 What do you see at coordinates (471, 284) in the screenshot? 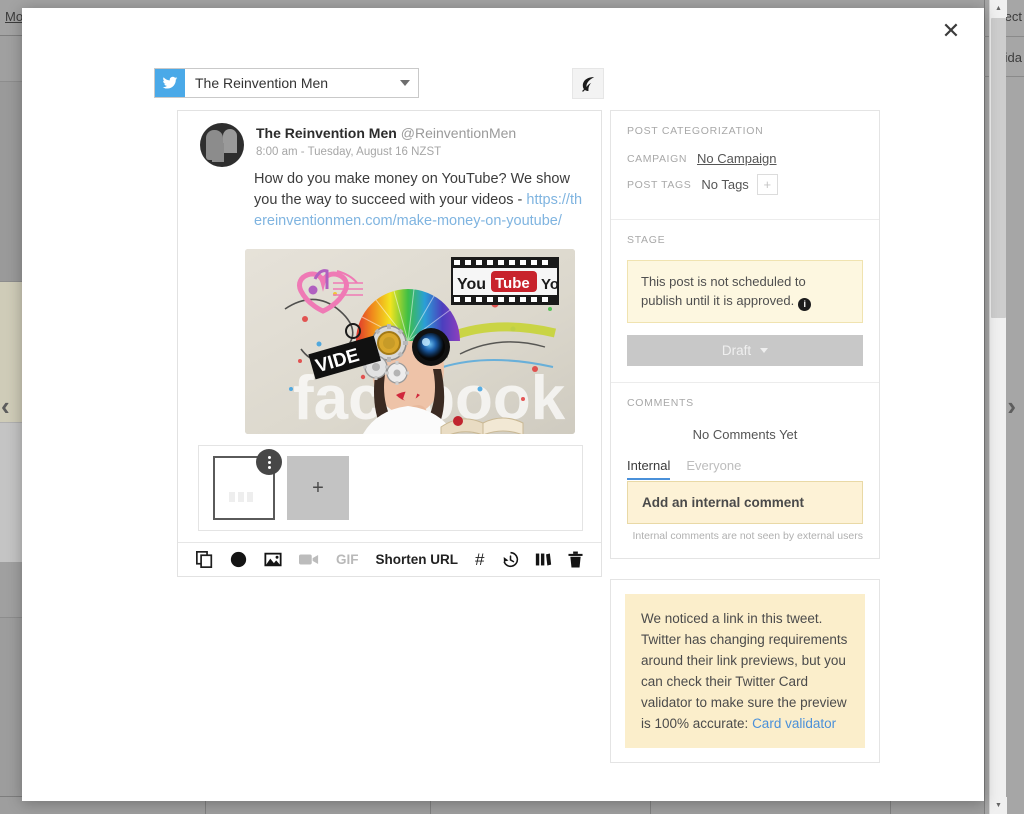
I see `svg-text: You` at bounding box center [471, 284].